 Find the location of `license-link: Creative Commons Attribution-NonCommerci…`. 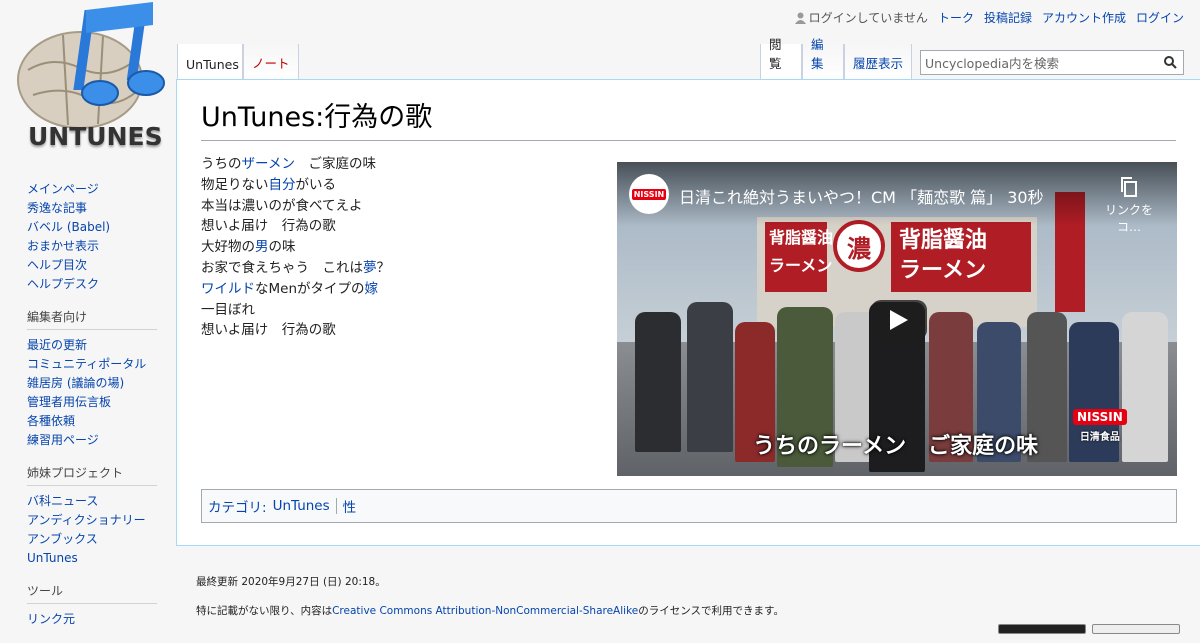

license-link: Creative Commons Attribution-NonCommerci… is located at coordinates (485, 611).